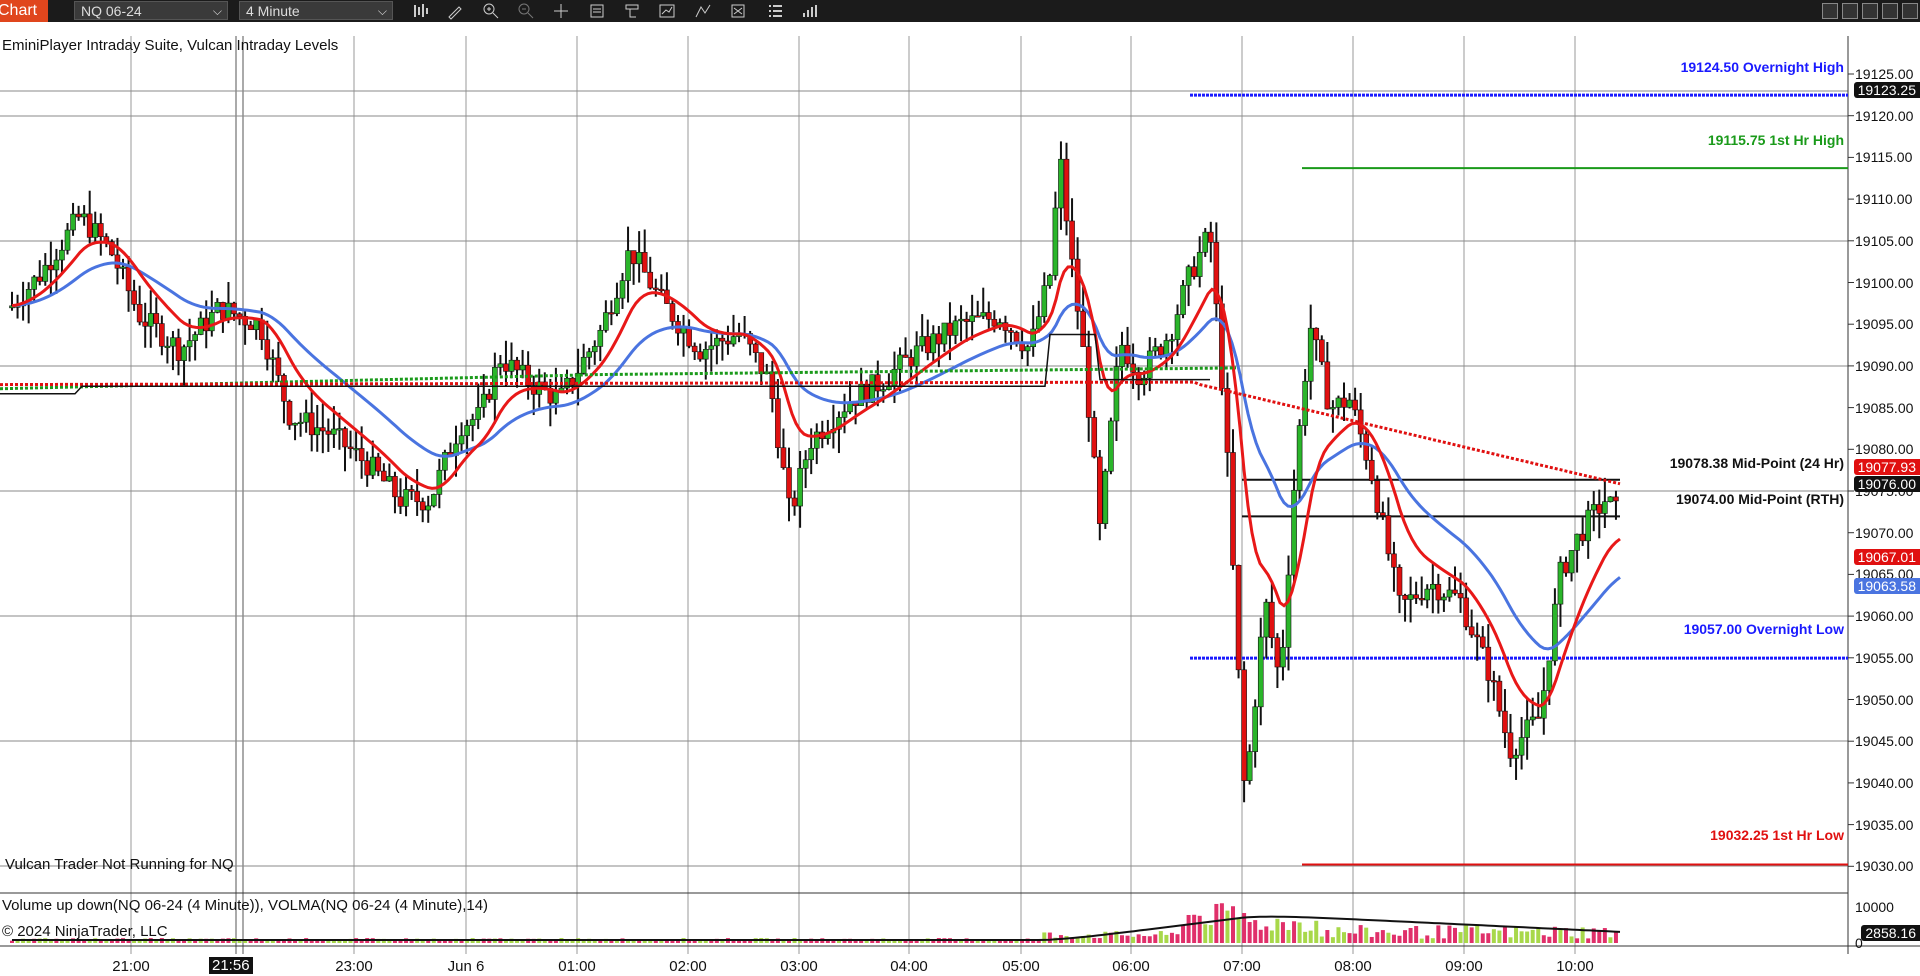 Image resolution: width=1920 pixels, height=976 pixels. Describe the element at coordinates (738, 11) in the screenshot. I see `properties-icon` at that location.